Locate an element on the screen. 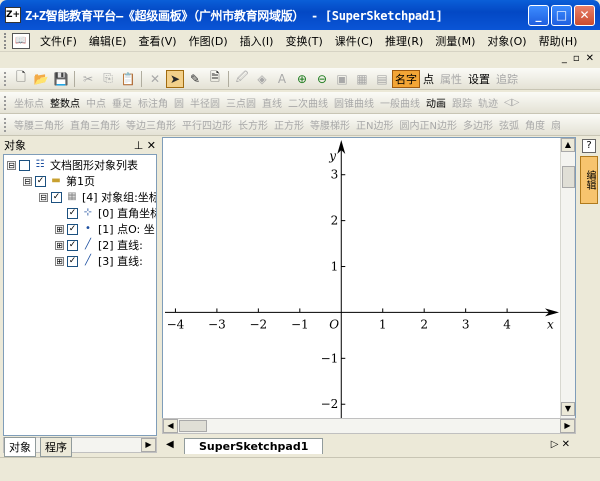  open-icon: 📂 is located at coordinates (41, 79).